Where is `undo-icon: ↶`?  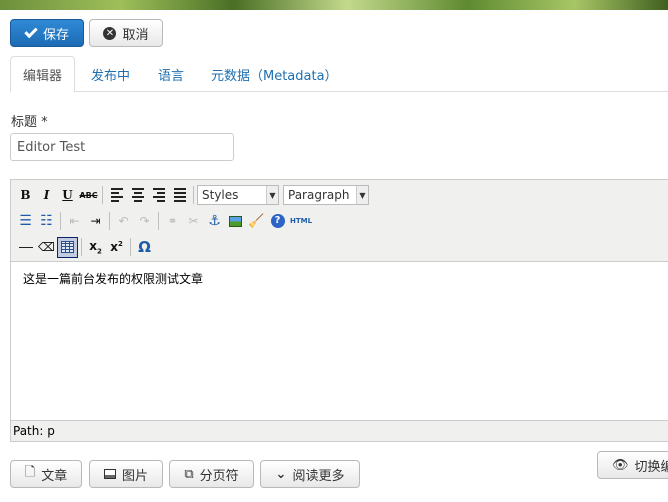
undo-icon: ↶ is located at coordinates (123, 221).